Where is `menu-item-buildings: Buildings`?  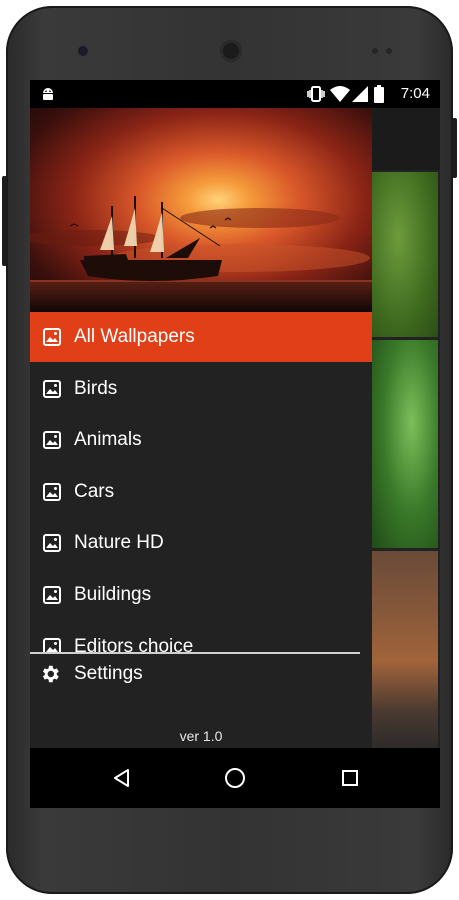 menu-item-buildings: Buildings is located at coordinates (201, 595).